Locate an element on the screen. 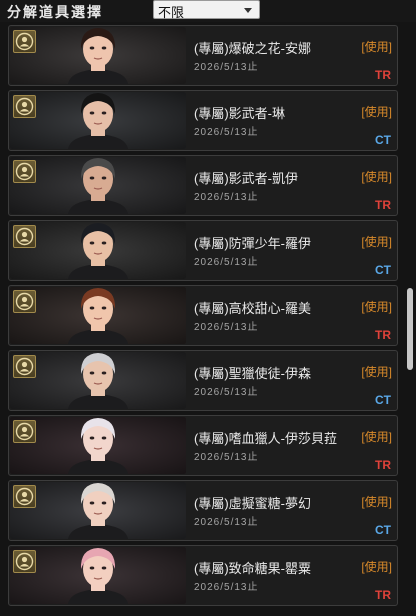 The image size is (416, 616). item-card: (專屬)嗜血獵人-伊莎貝菈 2026/5/13止 [使用] TR is located at coordinates (203, 445).